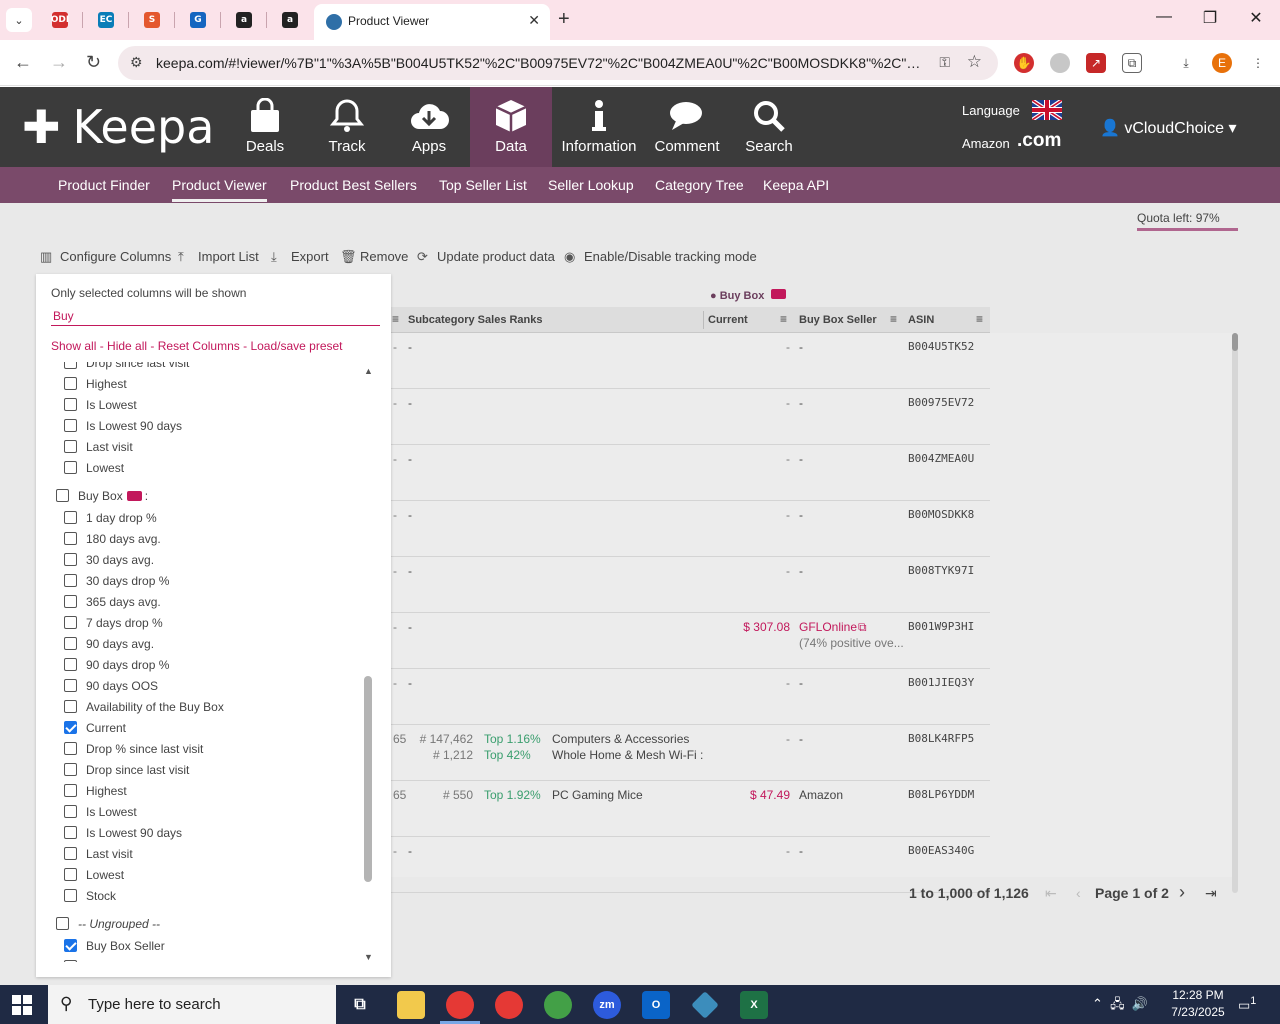 The width and height of the screenshot is (1280, 1024). Describe the element at coordinates (754, 1005) in the screenshot. I see `excel-icon: X` at that location.